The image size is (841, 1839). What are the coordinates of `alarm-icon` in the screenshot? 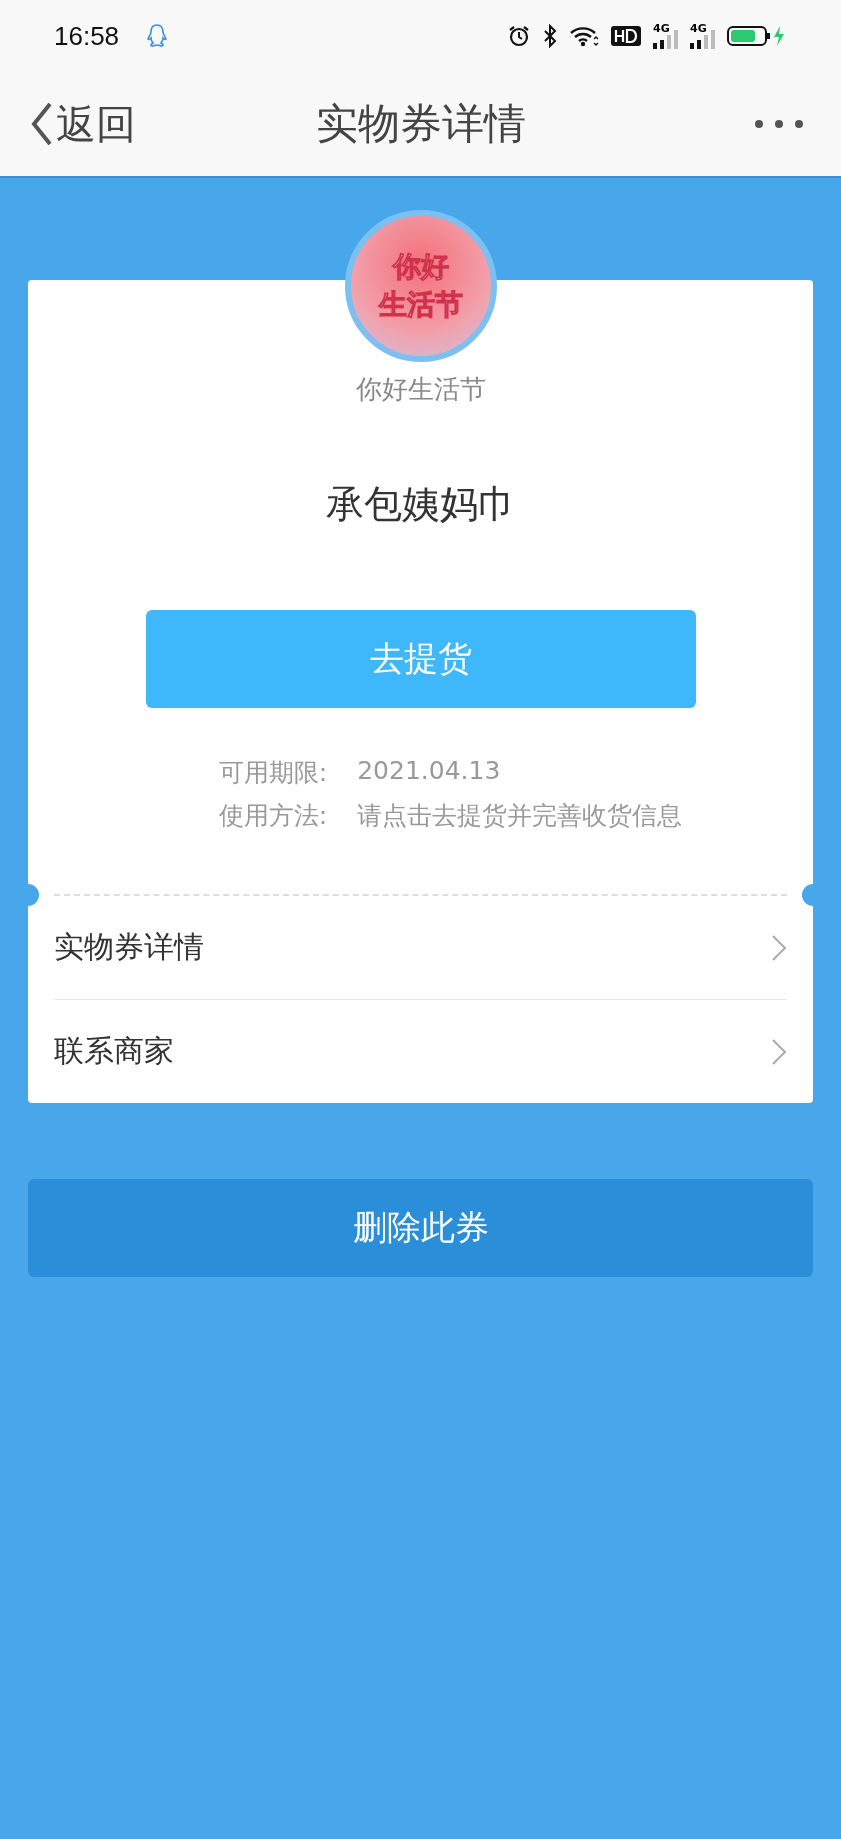 It's located at (519, 36).